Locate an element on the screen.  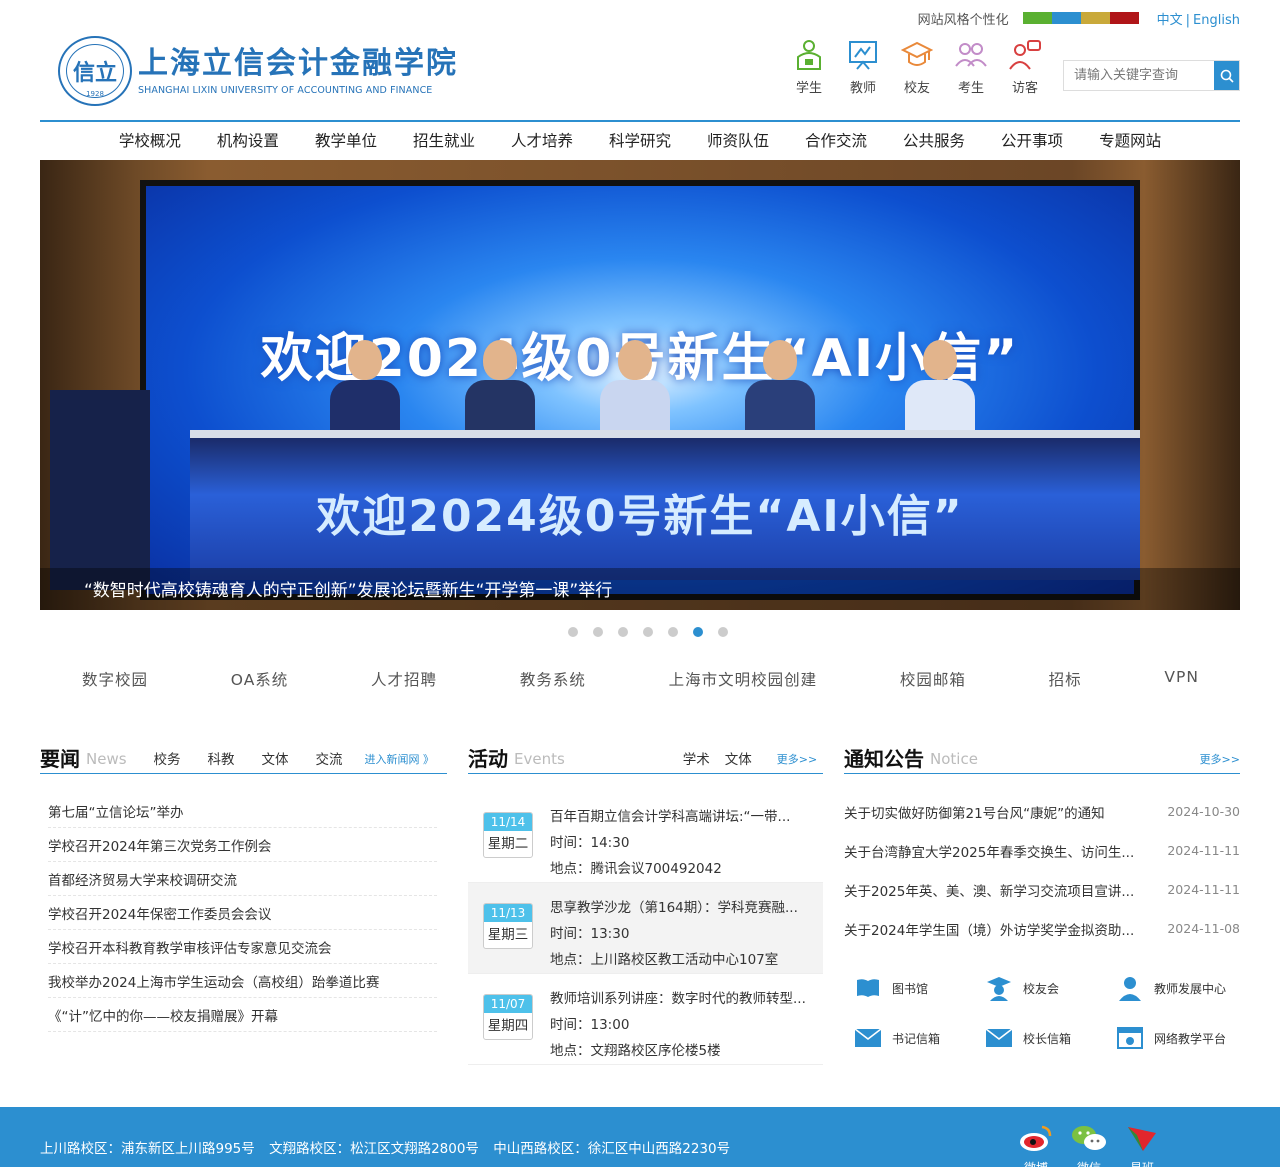
events-more-link: 更多>> is located at coordinates (797, 760).